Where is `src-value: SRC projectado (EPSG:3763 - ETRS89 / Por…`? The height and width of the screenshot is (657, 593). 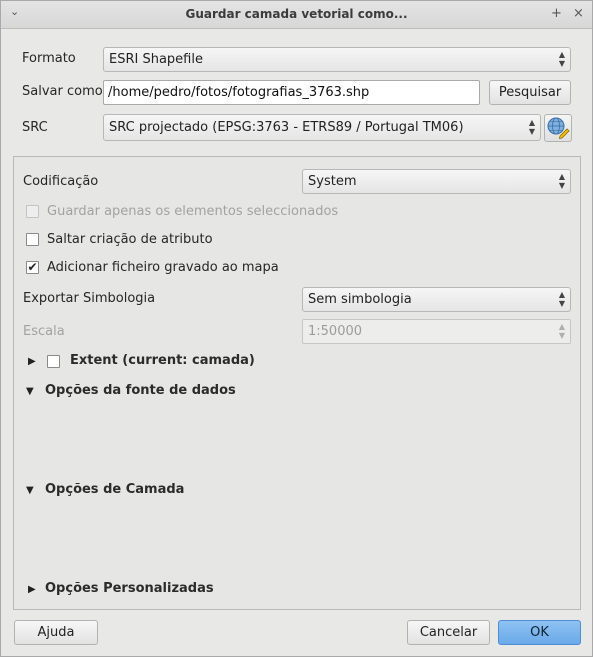 src-value: SRC projectado (EPSG:3763 - ETRS89 / Por… is located at coordinates (286, 127).